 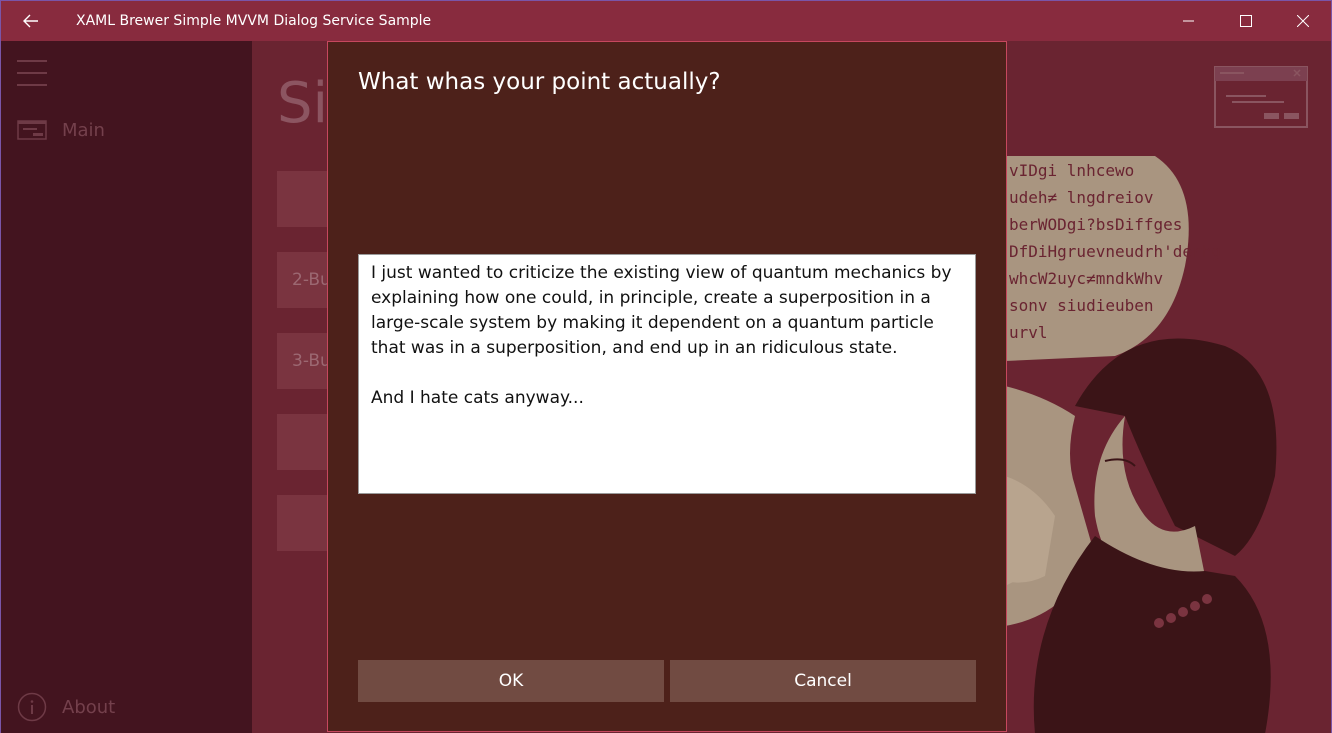 I want to click on back-button, so click(x=31, y=21).